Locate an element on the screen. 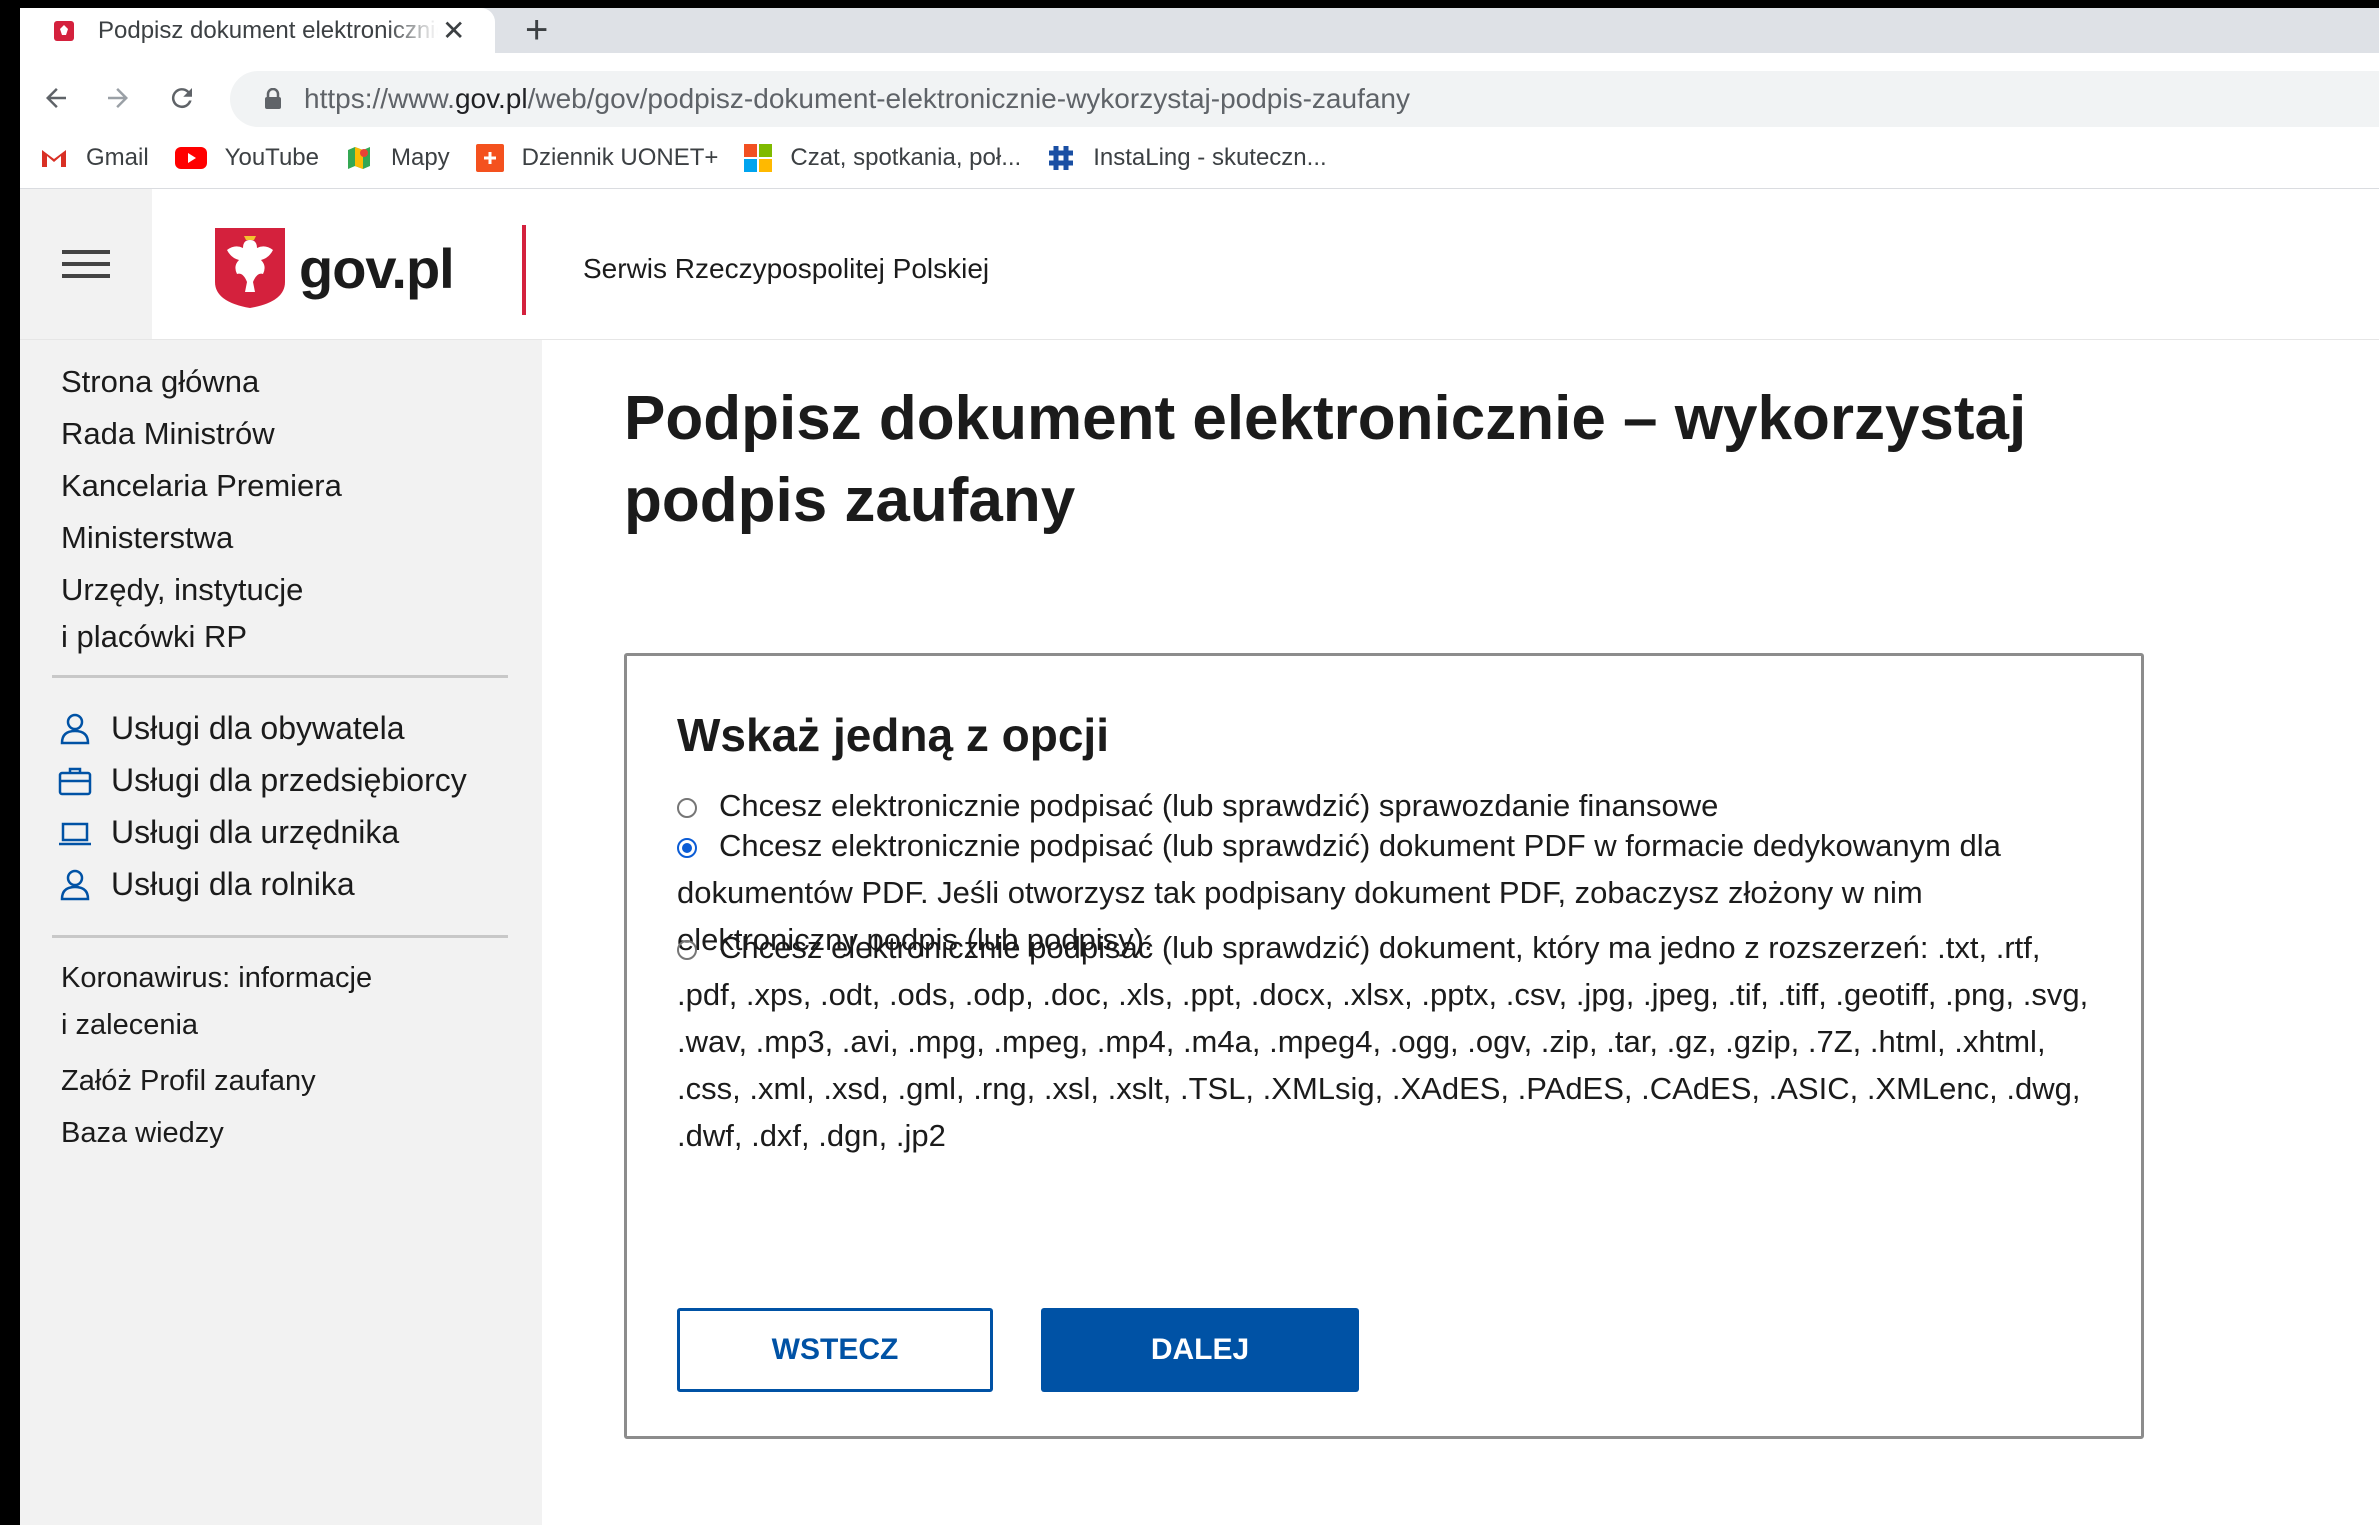 This screenshot has width=2379, height=1525. youtube-icon is located at coordinates (190, 158).